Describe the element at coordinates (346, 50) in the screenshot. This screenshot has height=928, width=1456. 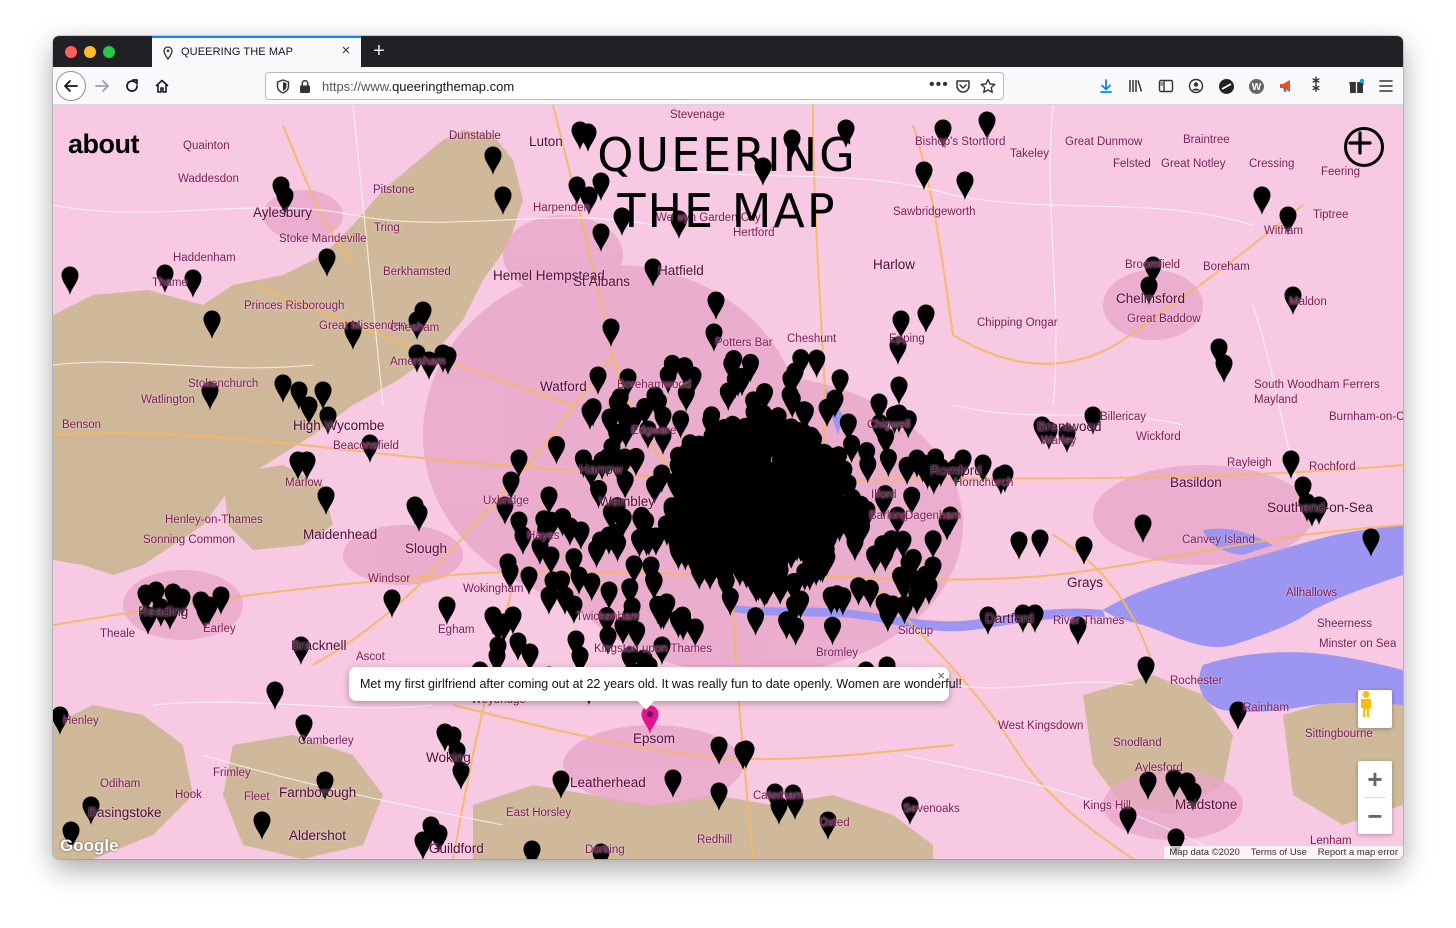
I see `tab-close-icon: ×` at that location.